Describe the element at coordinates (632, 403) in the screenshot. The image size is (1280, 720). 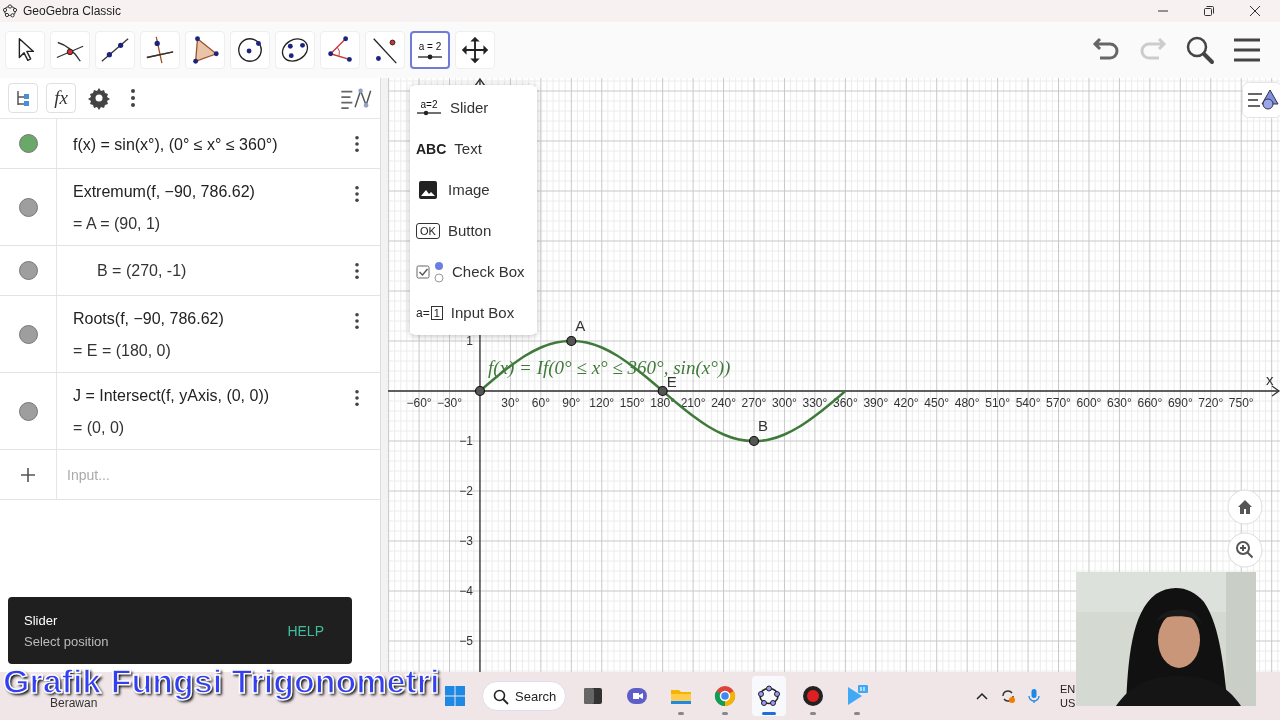
I see `axis-tick-label: 150°` at that location.